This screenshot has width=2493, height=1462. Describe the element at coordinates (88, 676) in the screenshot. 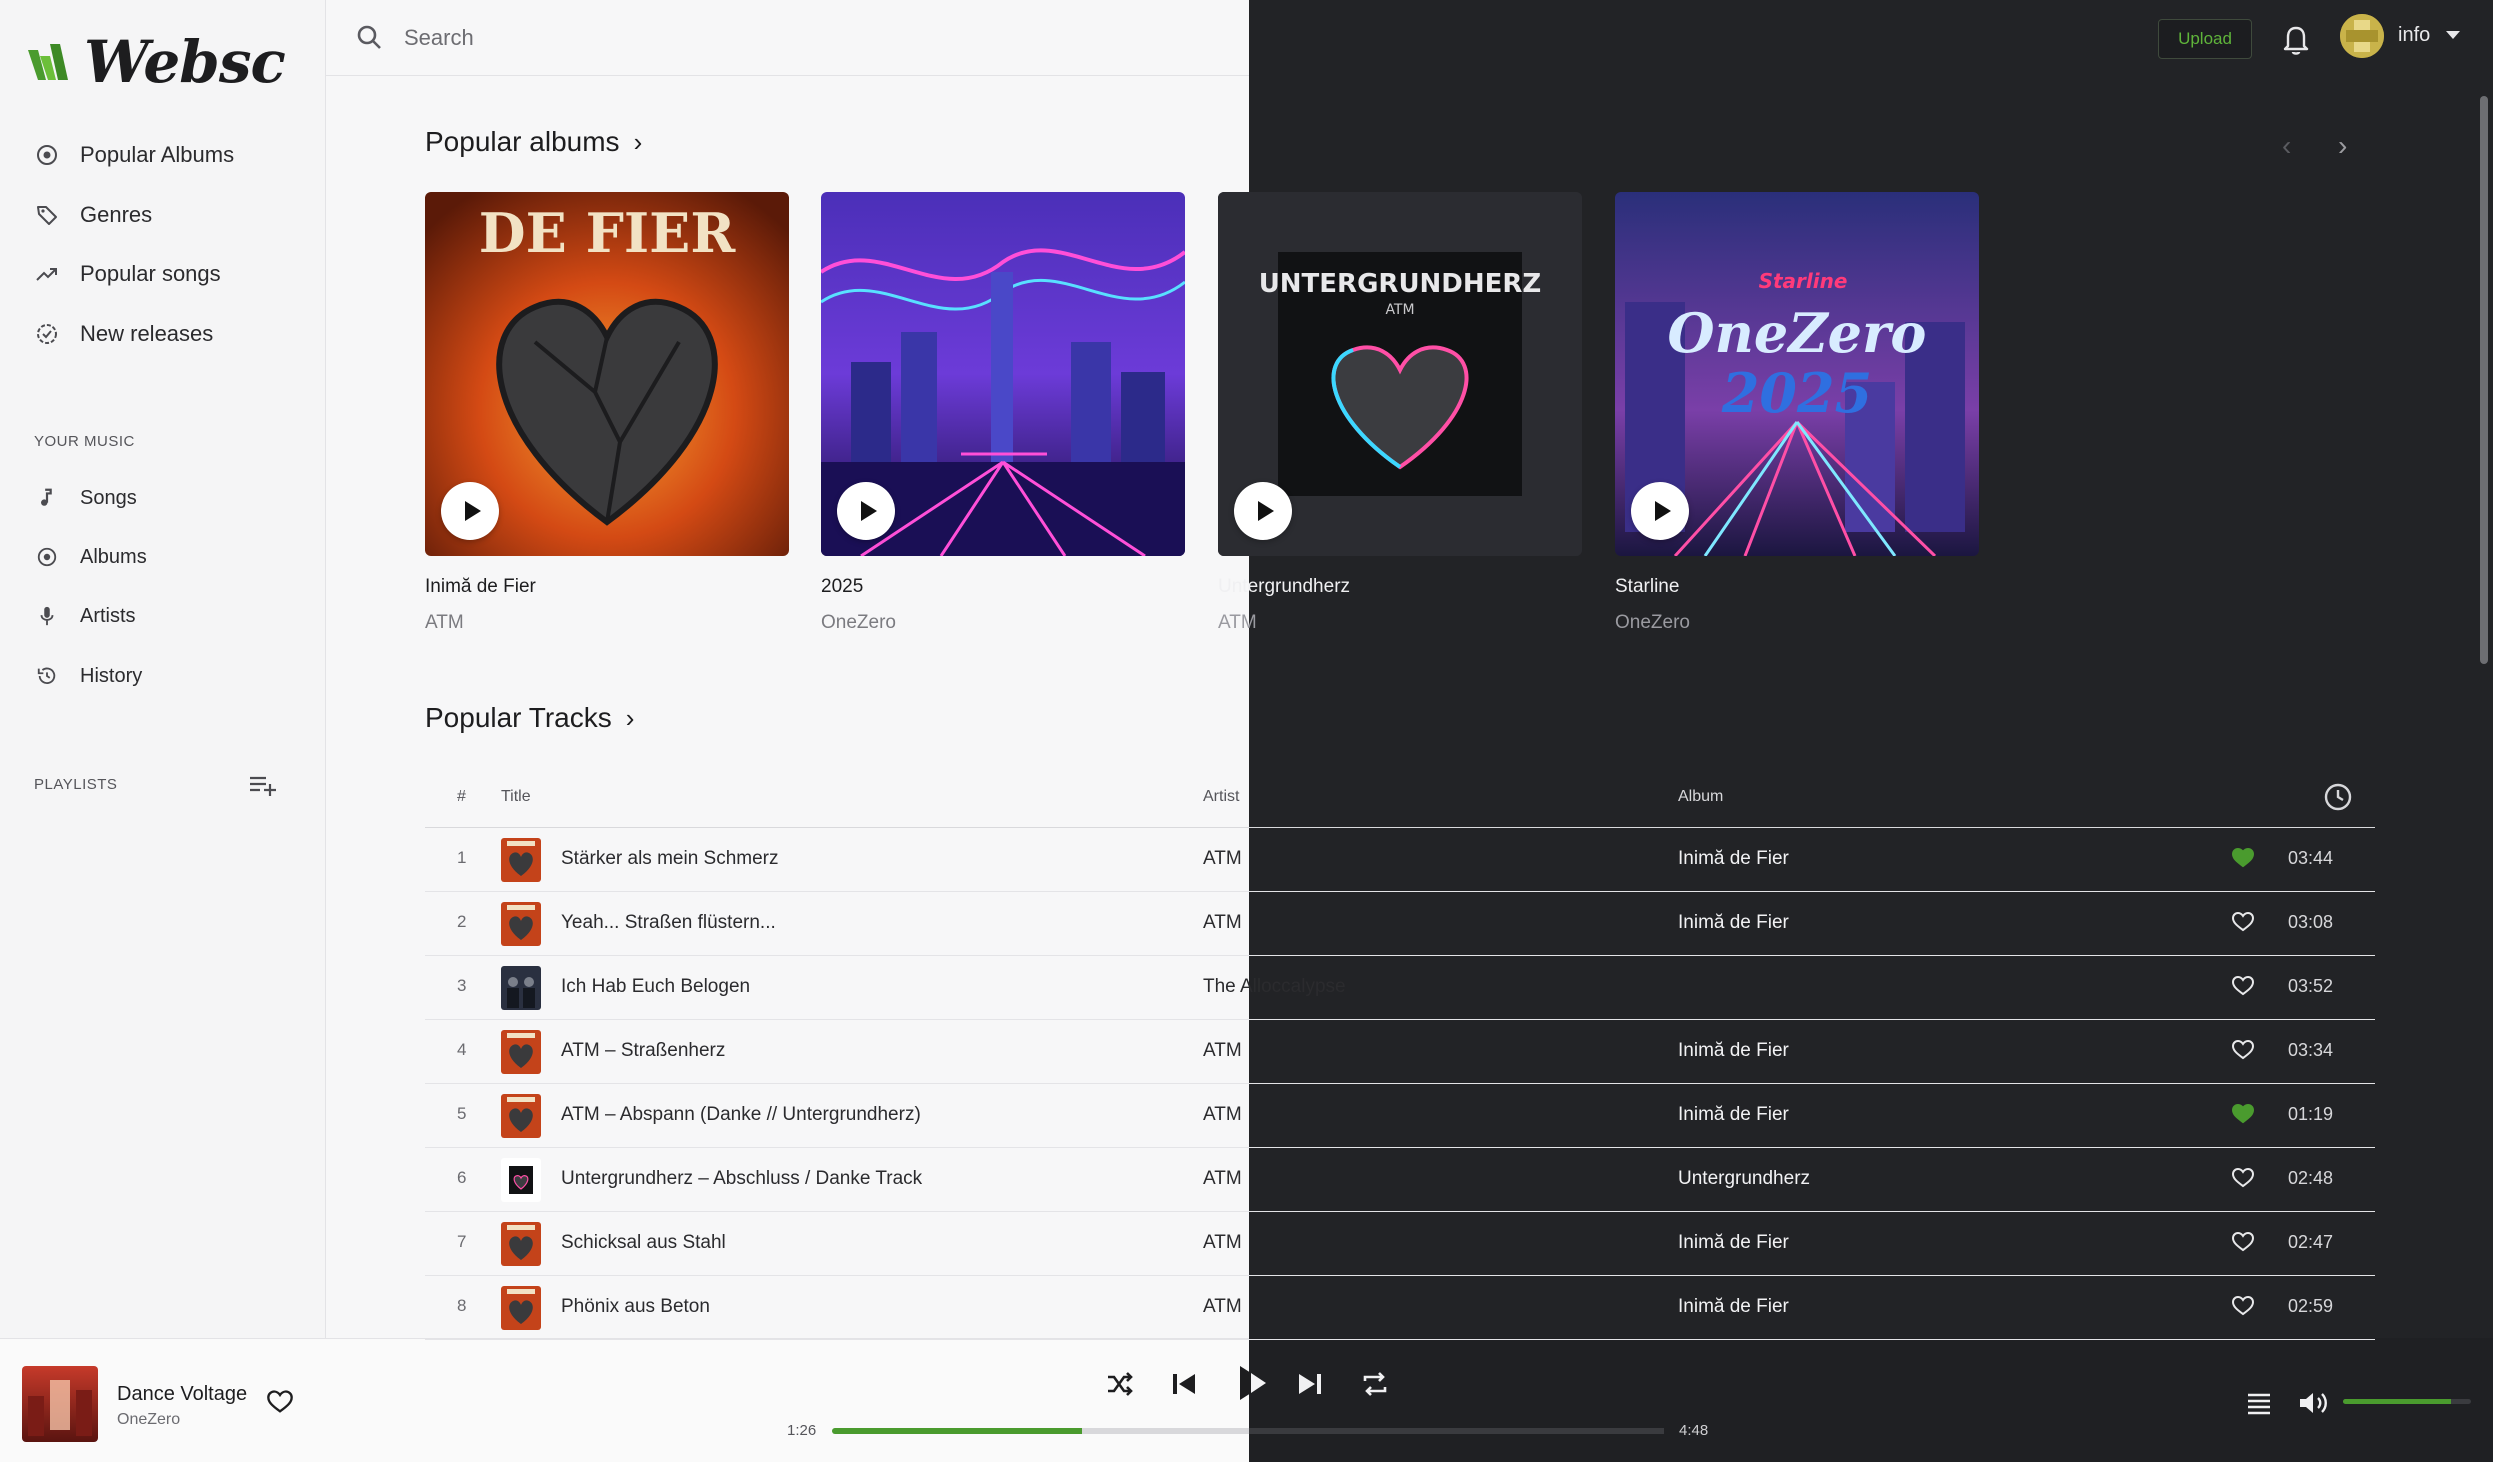

I see `sidebar-item-history: History` at that location.